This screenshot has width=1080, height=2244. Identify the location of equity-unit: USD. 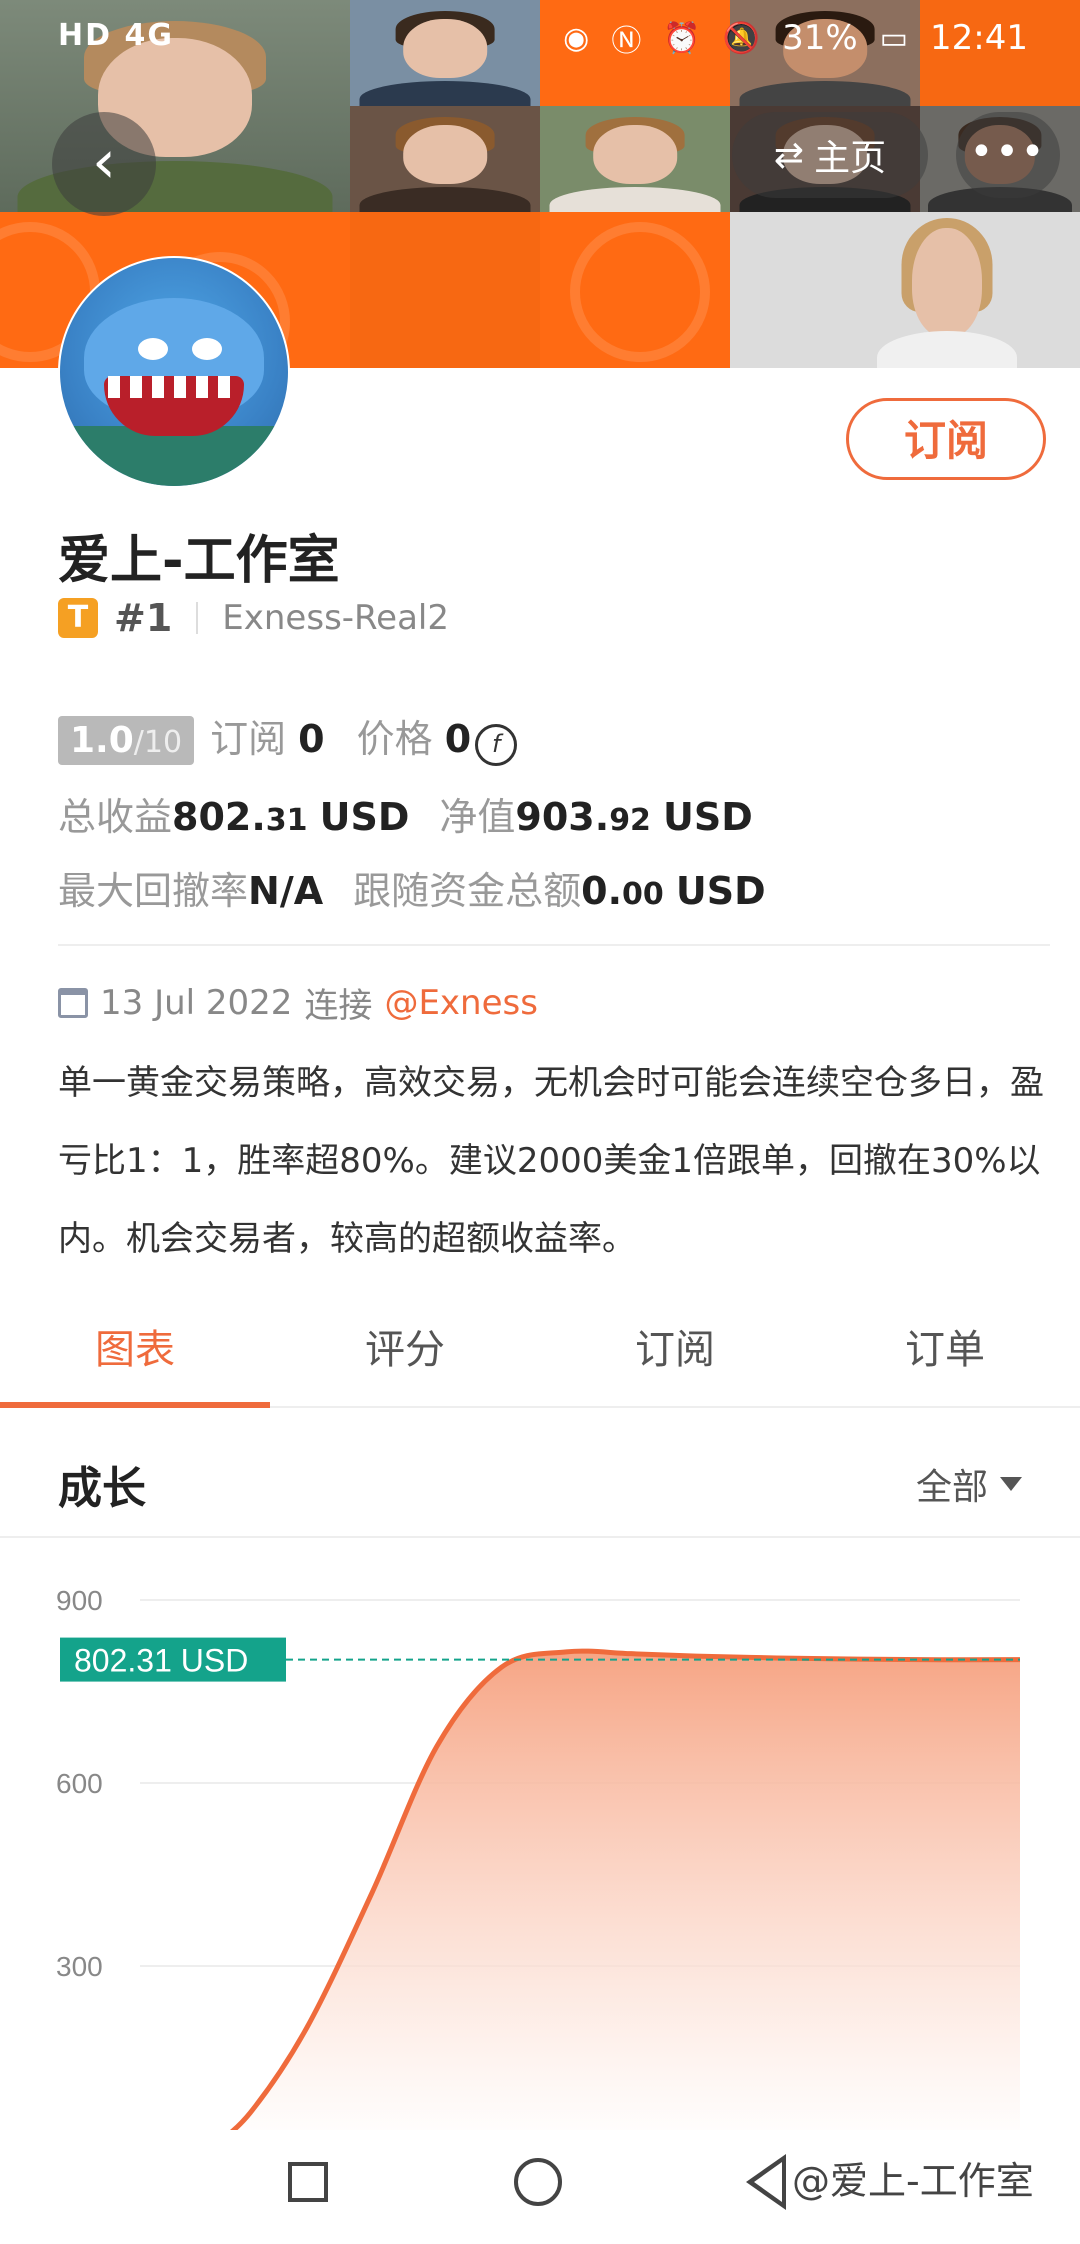
(708, 817).